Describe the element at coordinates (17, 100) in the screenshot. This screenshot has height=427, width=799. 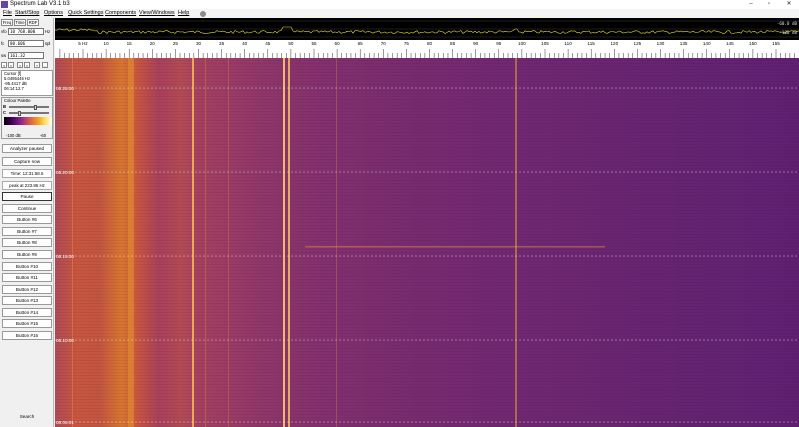
I see `palette-title: Colour Palette` at that location.